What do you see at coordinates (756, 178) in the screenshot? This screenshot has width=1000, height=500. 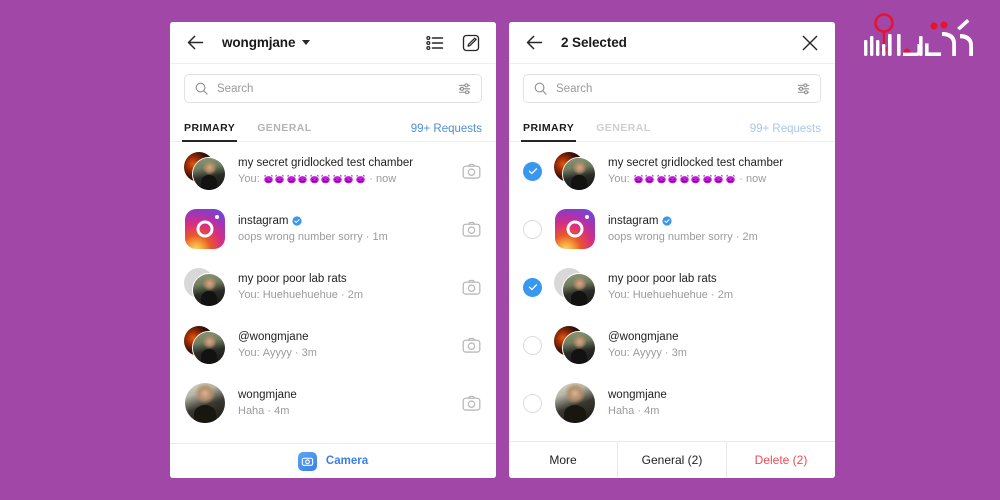 I see `thread-time: now` at bounding box center [756, 178].